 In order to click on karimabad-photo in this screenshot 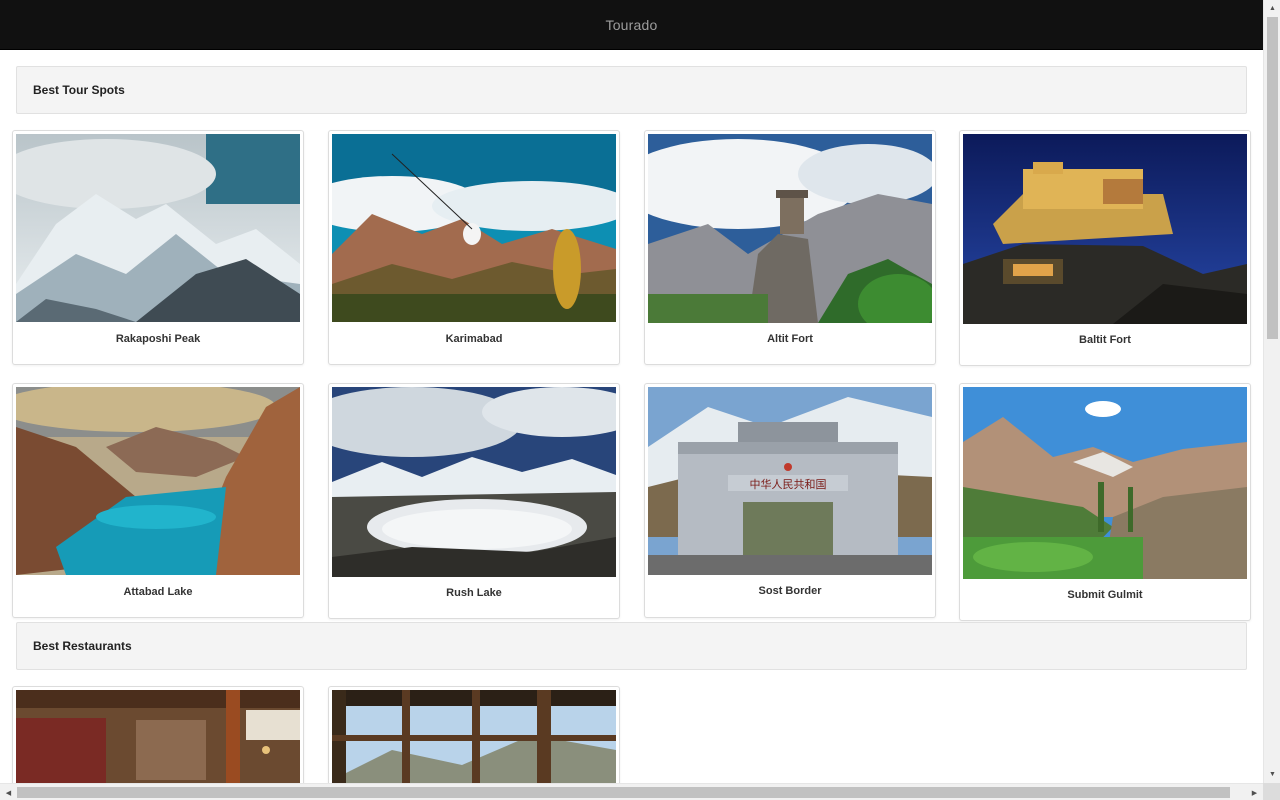, I will do `click(474, 228)`.